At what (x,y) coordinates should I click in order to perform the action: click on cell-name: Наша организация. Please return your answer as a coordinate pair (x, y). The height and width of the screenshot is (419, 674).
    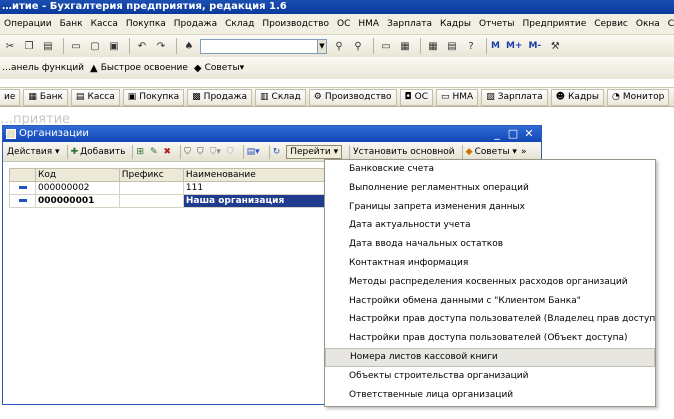
    Looking at the image, I should click on (254, 201).